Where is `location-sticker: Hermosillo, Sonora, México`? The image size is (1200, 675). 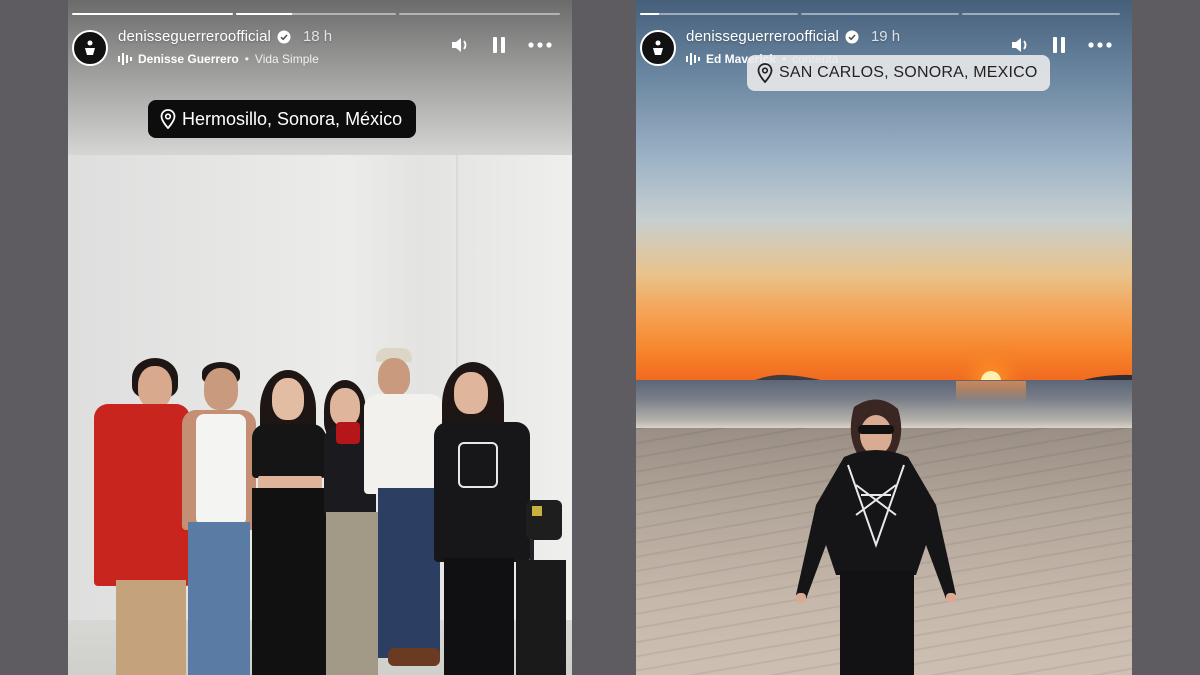 location-sticker: Hermosillo, Sonora, México is located at coordinates (282, 119).